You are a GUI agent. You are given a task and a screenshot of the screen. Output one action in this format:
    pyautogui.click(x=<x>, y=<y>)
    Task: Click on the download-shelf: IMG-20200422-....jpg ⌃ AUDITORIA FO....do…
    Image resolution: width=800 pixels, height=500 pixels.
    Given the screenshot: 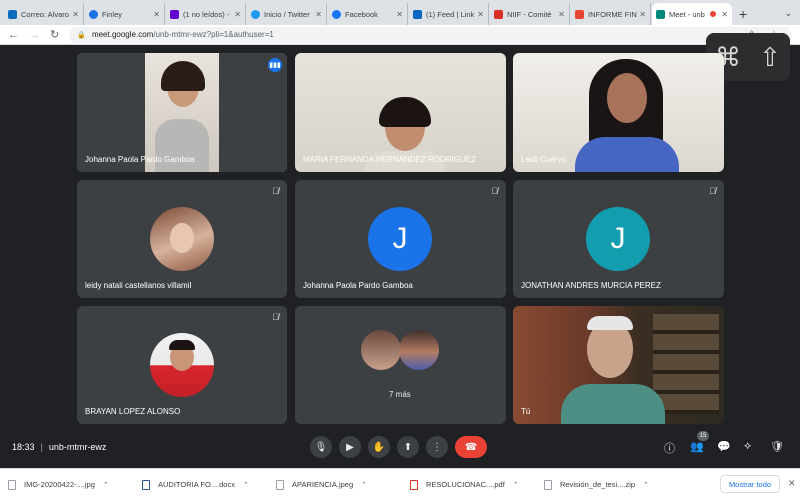 What is the action you would take?
    pyautogui.click(x=400, y=484)
    